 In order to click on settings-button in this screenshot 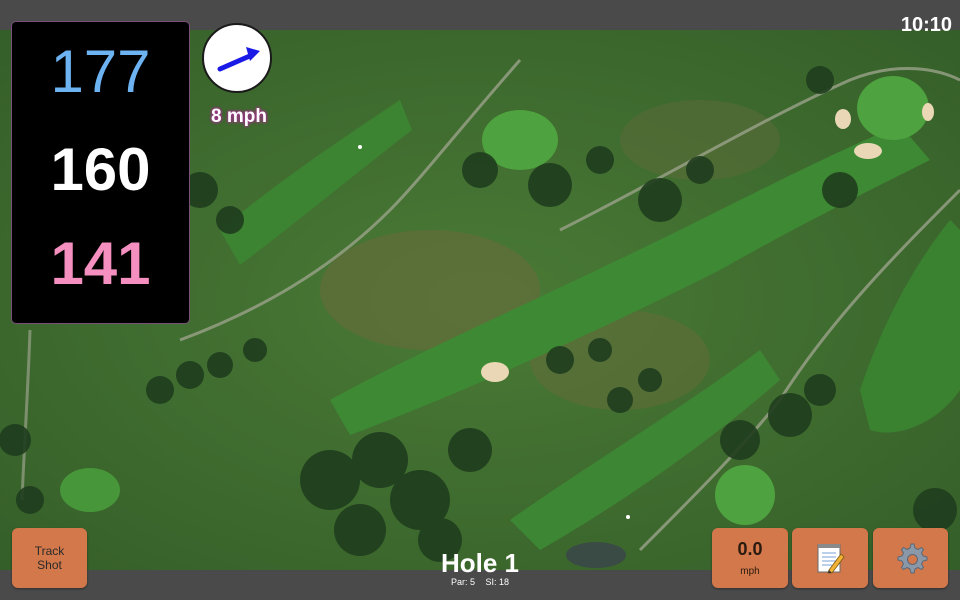, I will do `click(910, 558)`.